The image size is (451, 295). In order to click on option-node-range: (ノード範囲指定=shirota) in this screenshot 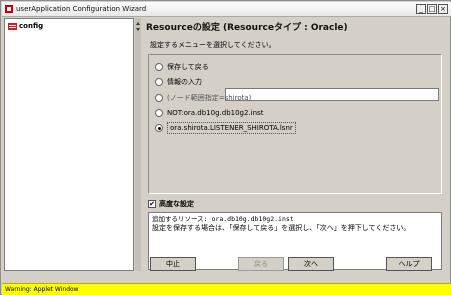, I will do `click(203, 98)`.